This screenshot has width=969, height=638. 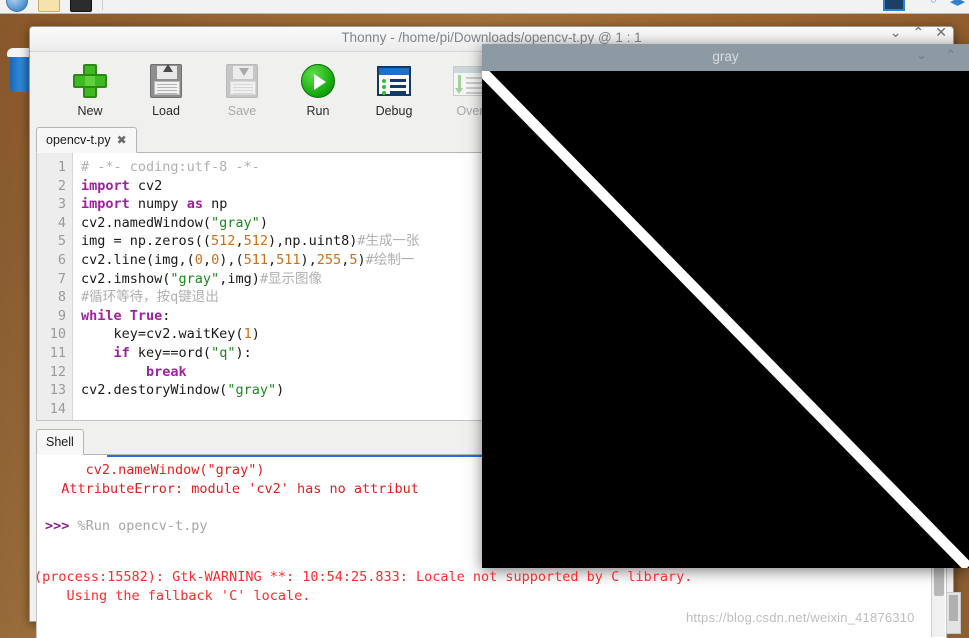 I want to click on code-token: "q", so click(x=223, y=352).